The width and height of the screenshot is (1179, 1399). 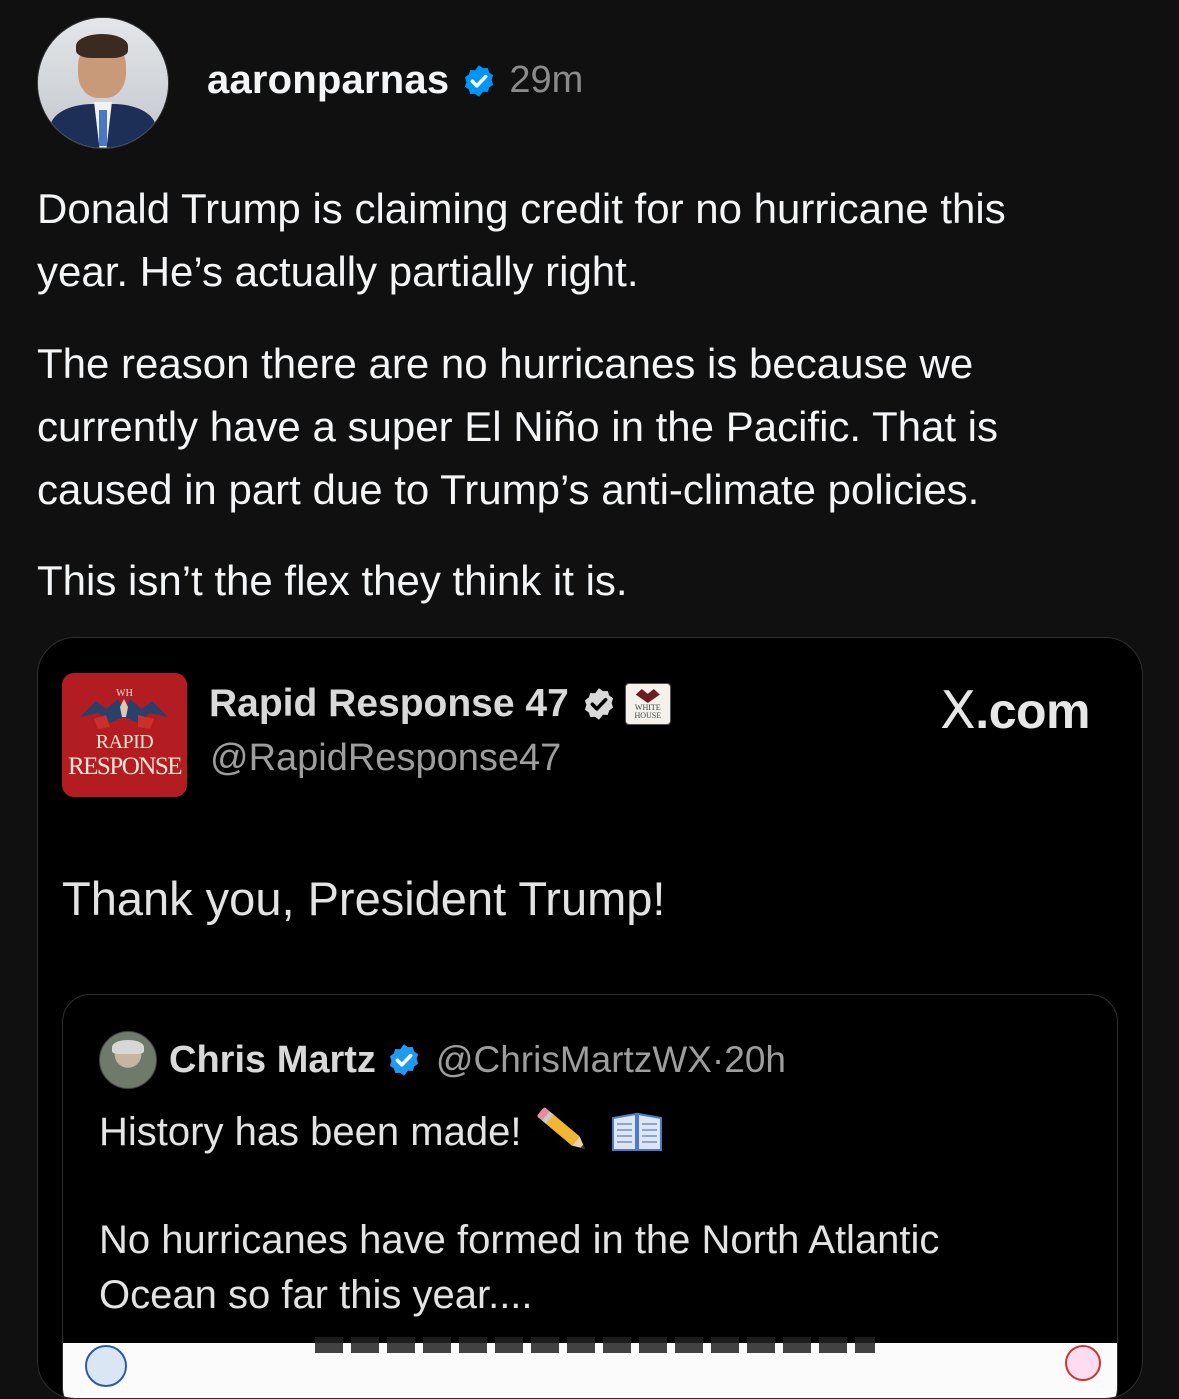 I want to click on embed-account-name: Rapid Response 47, so click(x=389, y=704).